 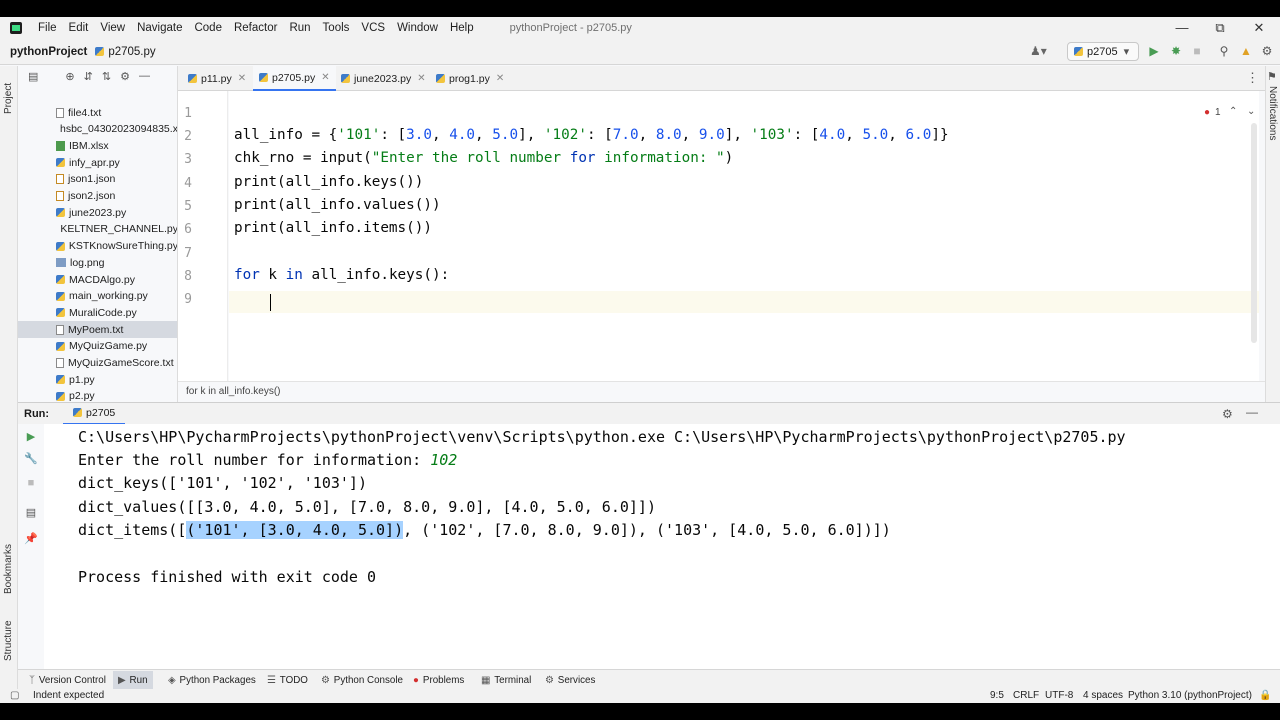 I want to click on tree-item: p1.py, so click(x=97, y=379).